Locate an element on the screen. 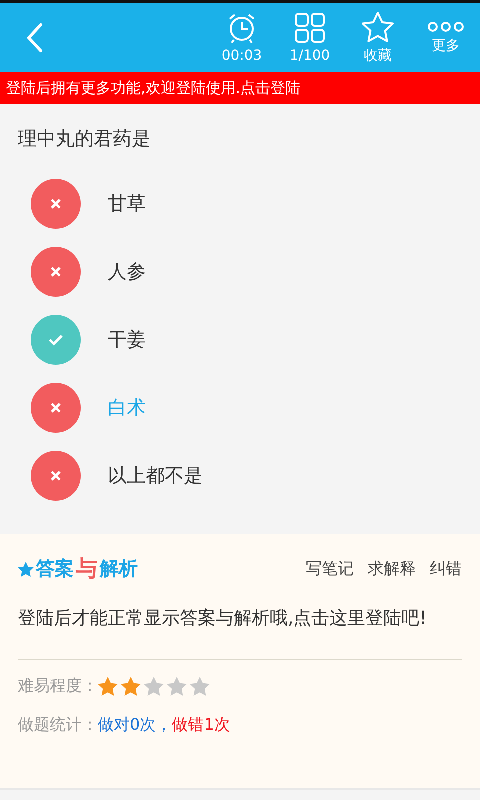 This screenshot has width=480, height=800. action-link: 求解释 is located at coordinates (392, 569).